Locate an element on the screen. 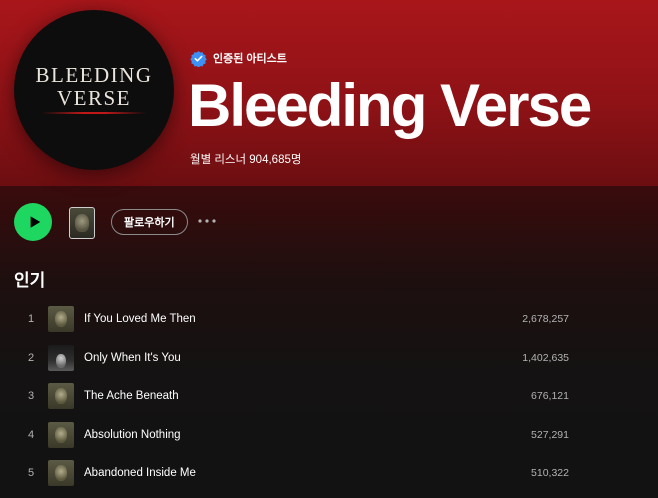  track-title: Only When It's You is located at coordinates (371, 358).